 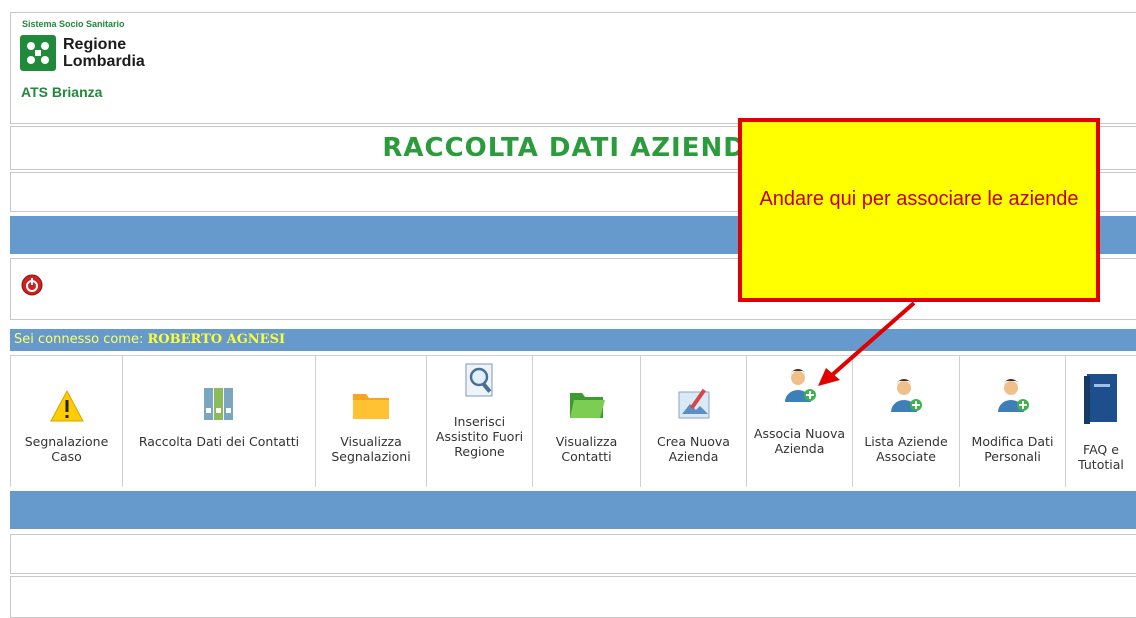 I want to click on menu-label: Crea Nuova Azienda, so click(x=693, y=449).